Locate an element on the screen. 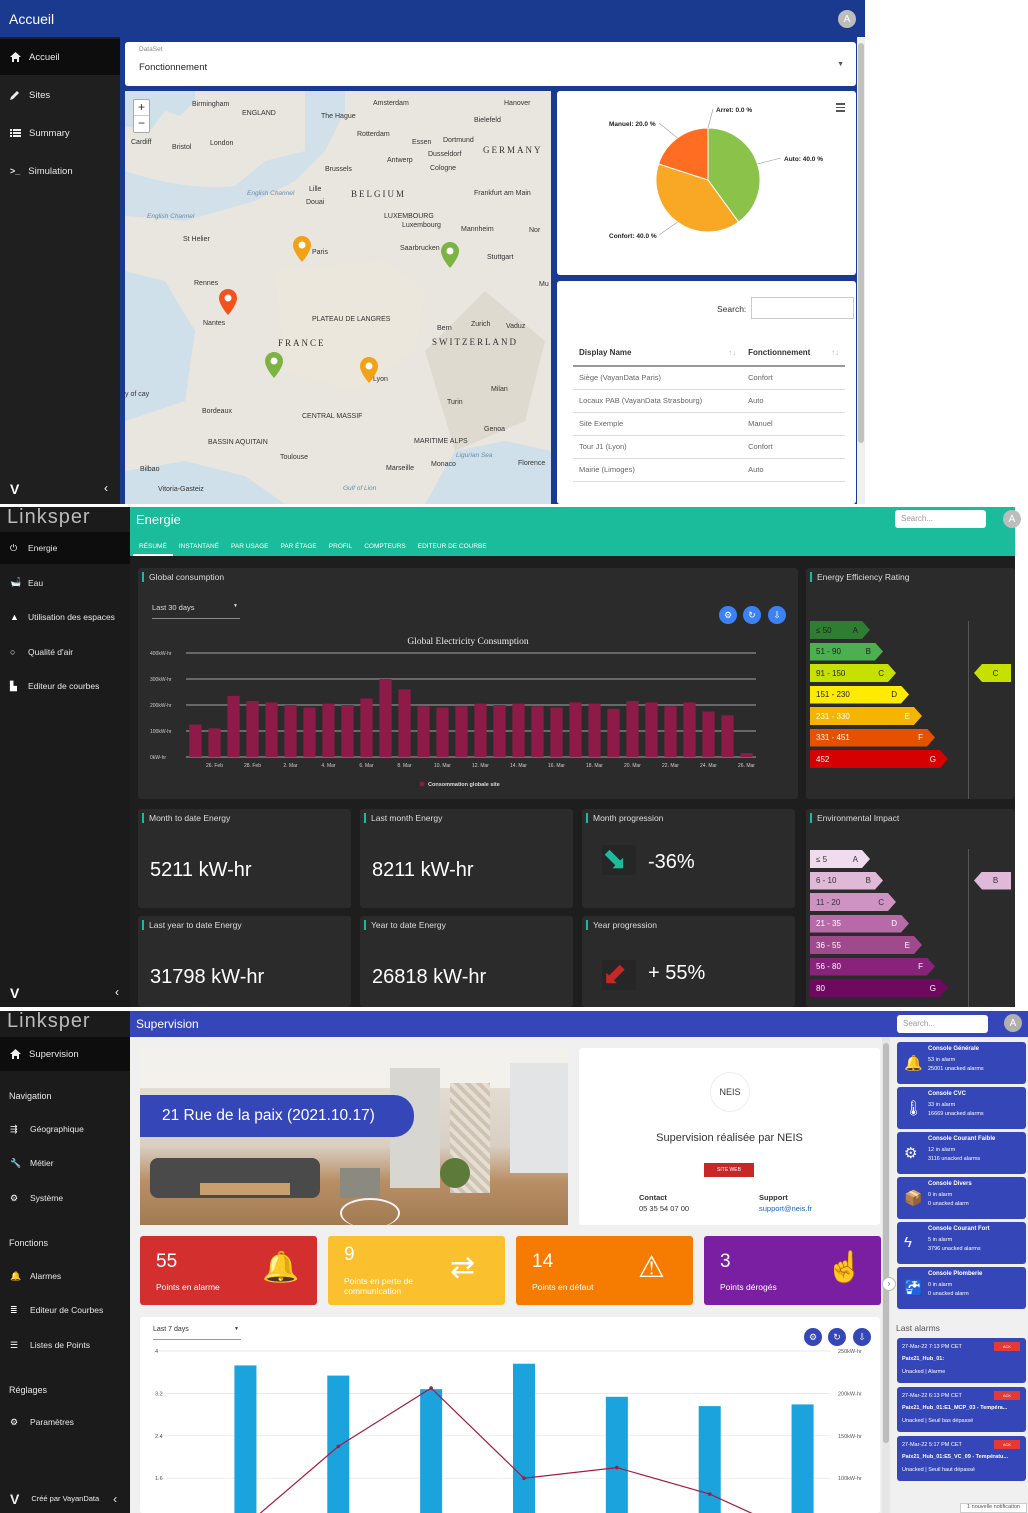 This screenshot has width=1028, height=1513. sidebar-item-editeur-de-courbes: ▙ Editeur de courbes is located at coordinates (65, 686).